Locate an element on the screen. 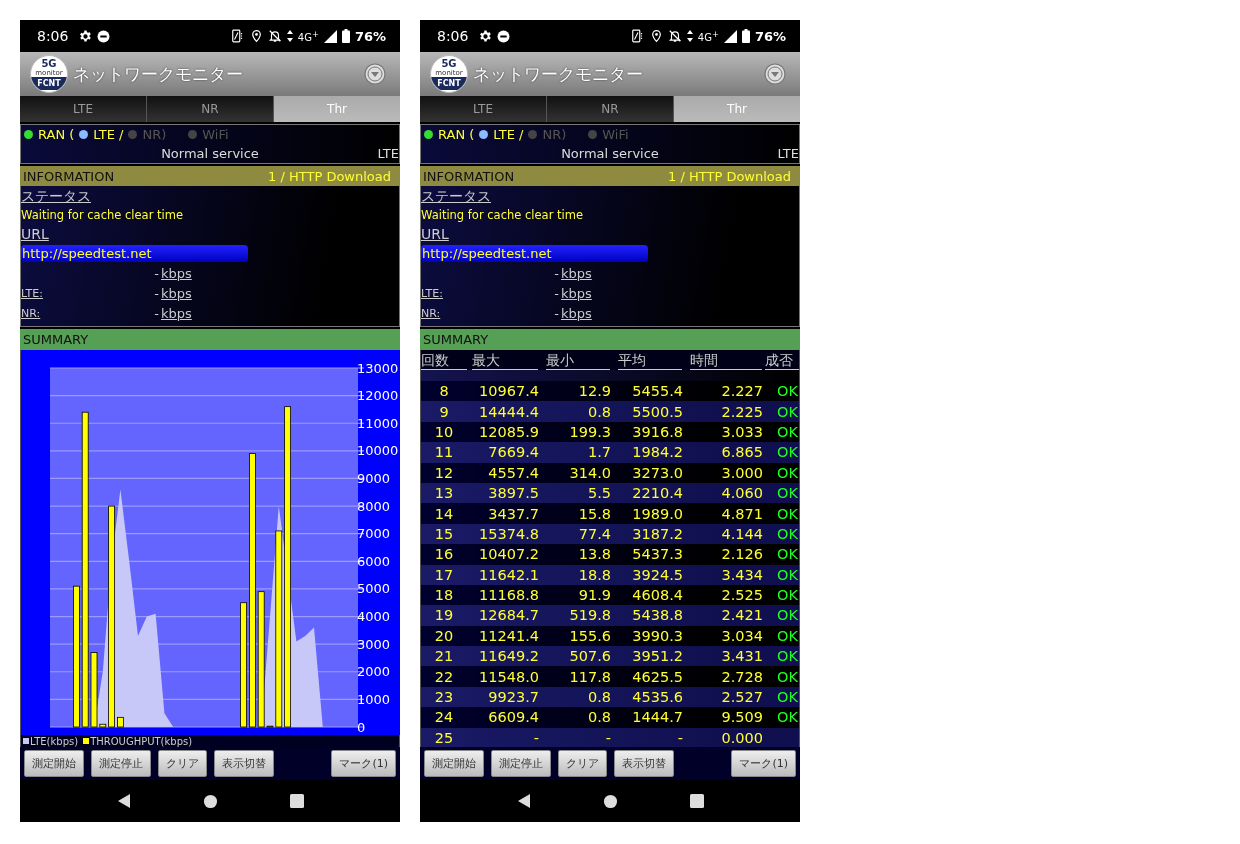  table-cell-text: 5437.3 is located at coordinates (657, 554).